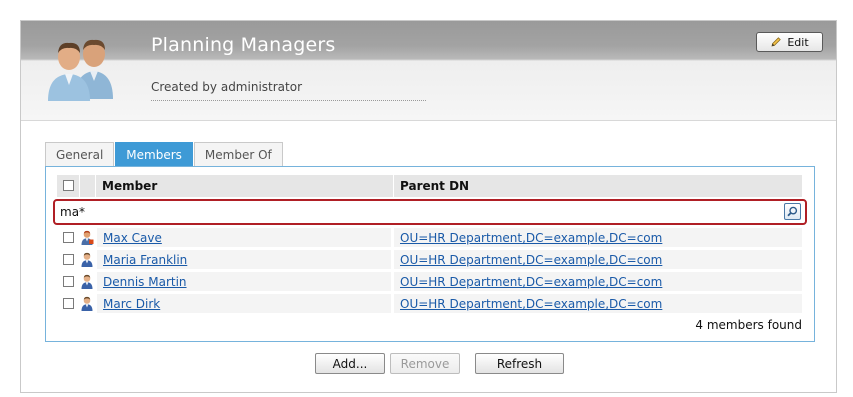 The image size is (853, 397). What do you see at coordinates (434, 186) in the screenshot?
I see `column-header-parent-dn: Parent DN` at bounding box center [434, 186].